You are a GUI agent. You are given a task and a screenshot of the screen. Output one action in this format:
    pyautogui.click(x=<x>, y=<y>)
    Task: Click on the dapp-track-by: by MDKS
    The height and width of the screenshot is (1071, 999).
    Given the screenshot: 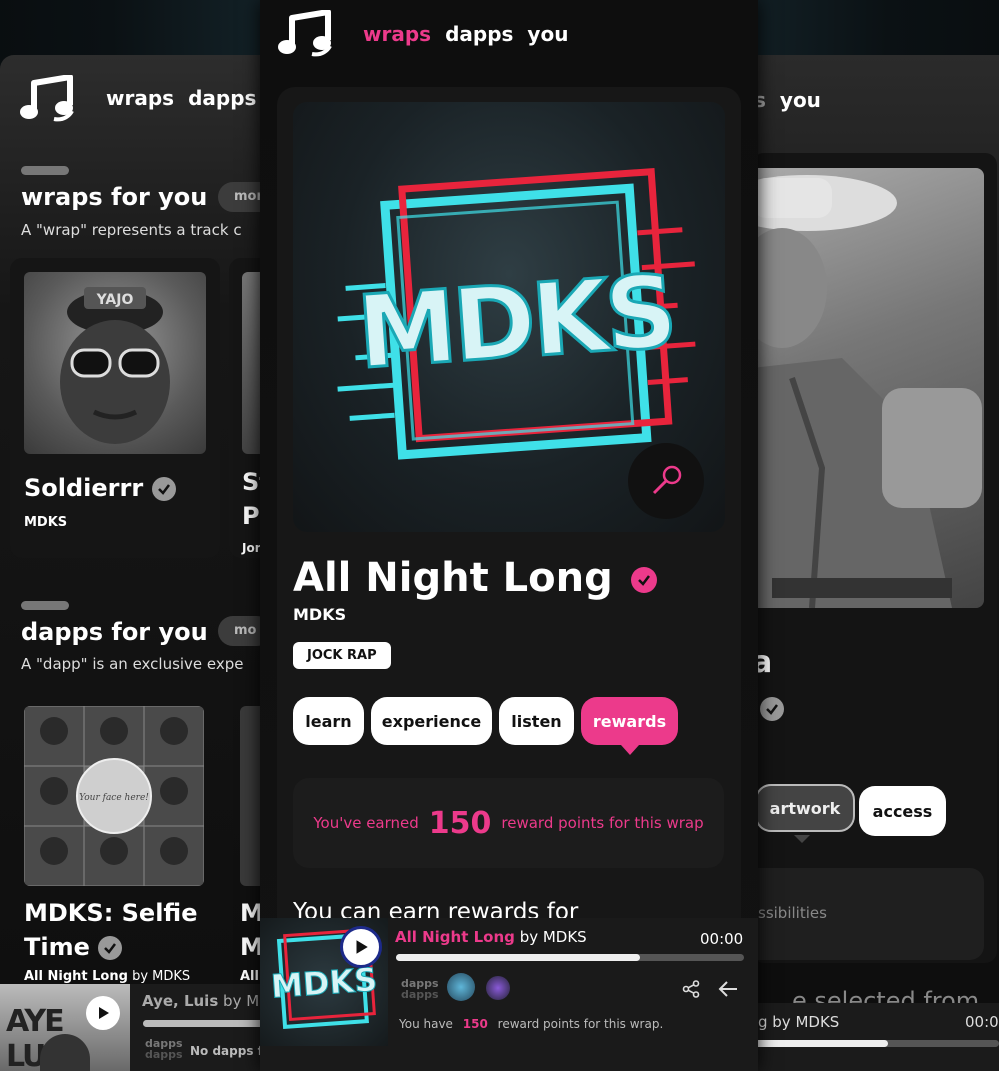 What is the action you would take?
    pyautogui.click(x=161, y=976)
    